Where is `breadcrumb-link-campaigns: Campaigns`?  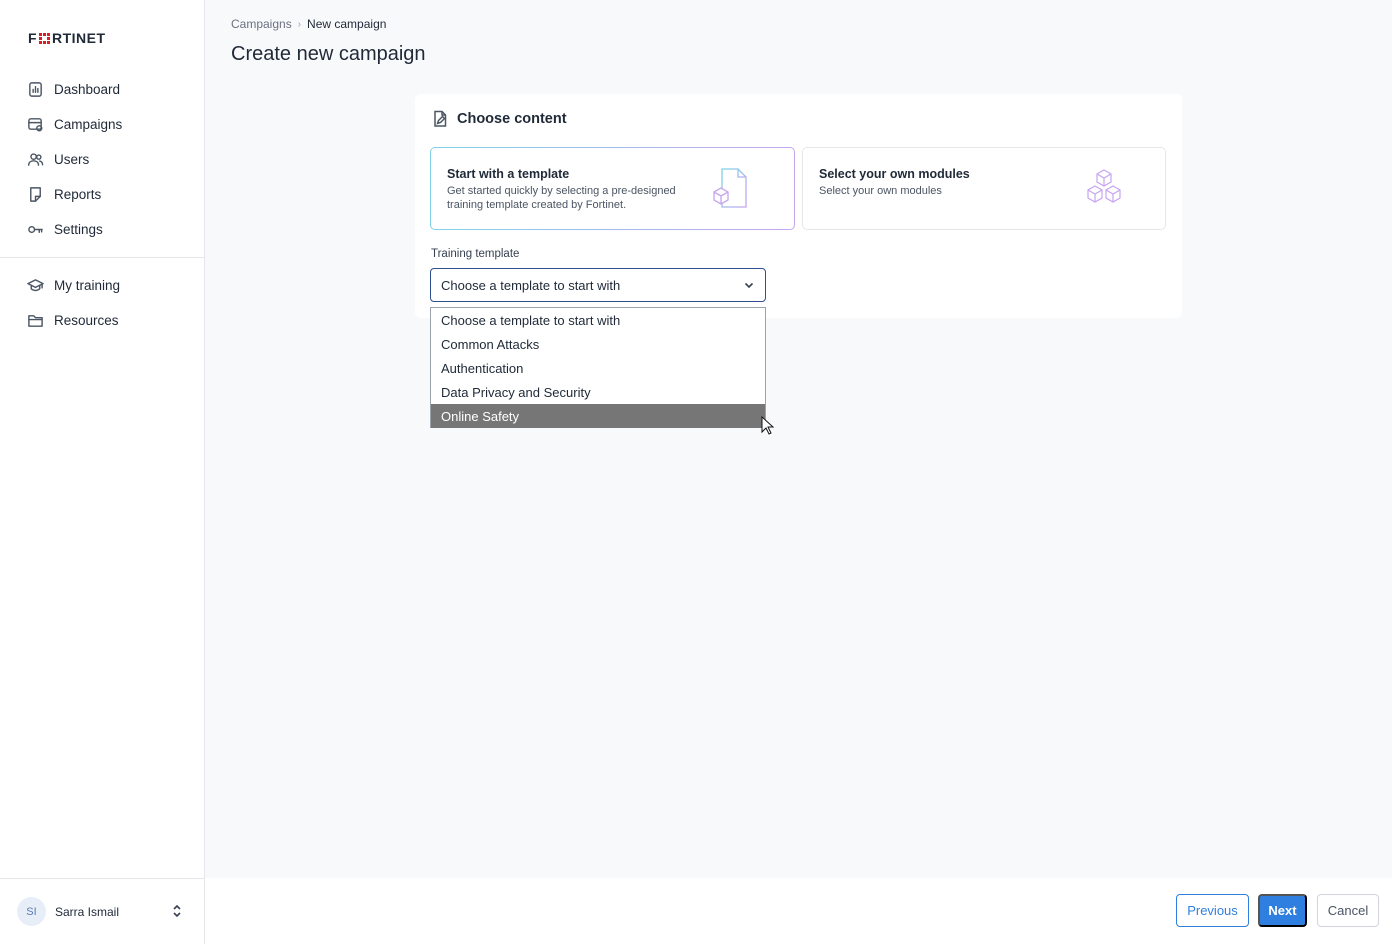
breadcrumb-link-campaigns: Campaigns is located at coordinates (261, 24).